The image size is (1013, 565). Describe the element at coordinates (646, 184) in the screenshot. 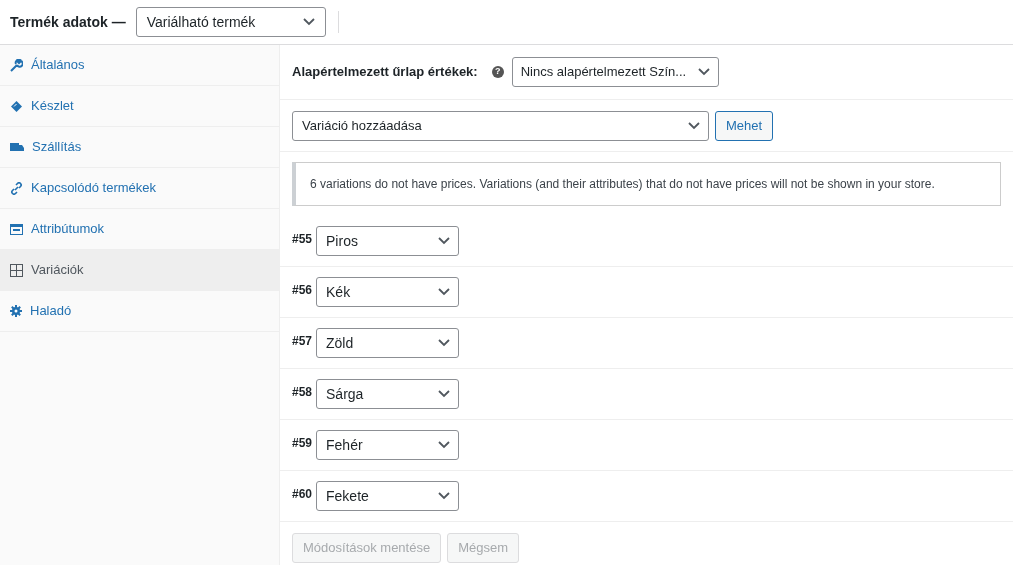

I see `notice: 6 variations do not have prices. Variations (and their attributes) that do not have prices will not be shown in your store.` at that location.